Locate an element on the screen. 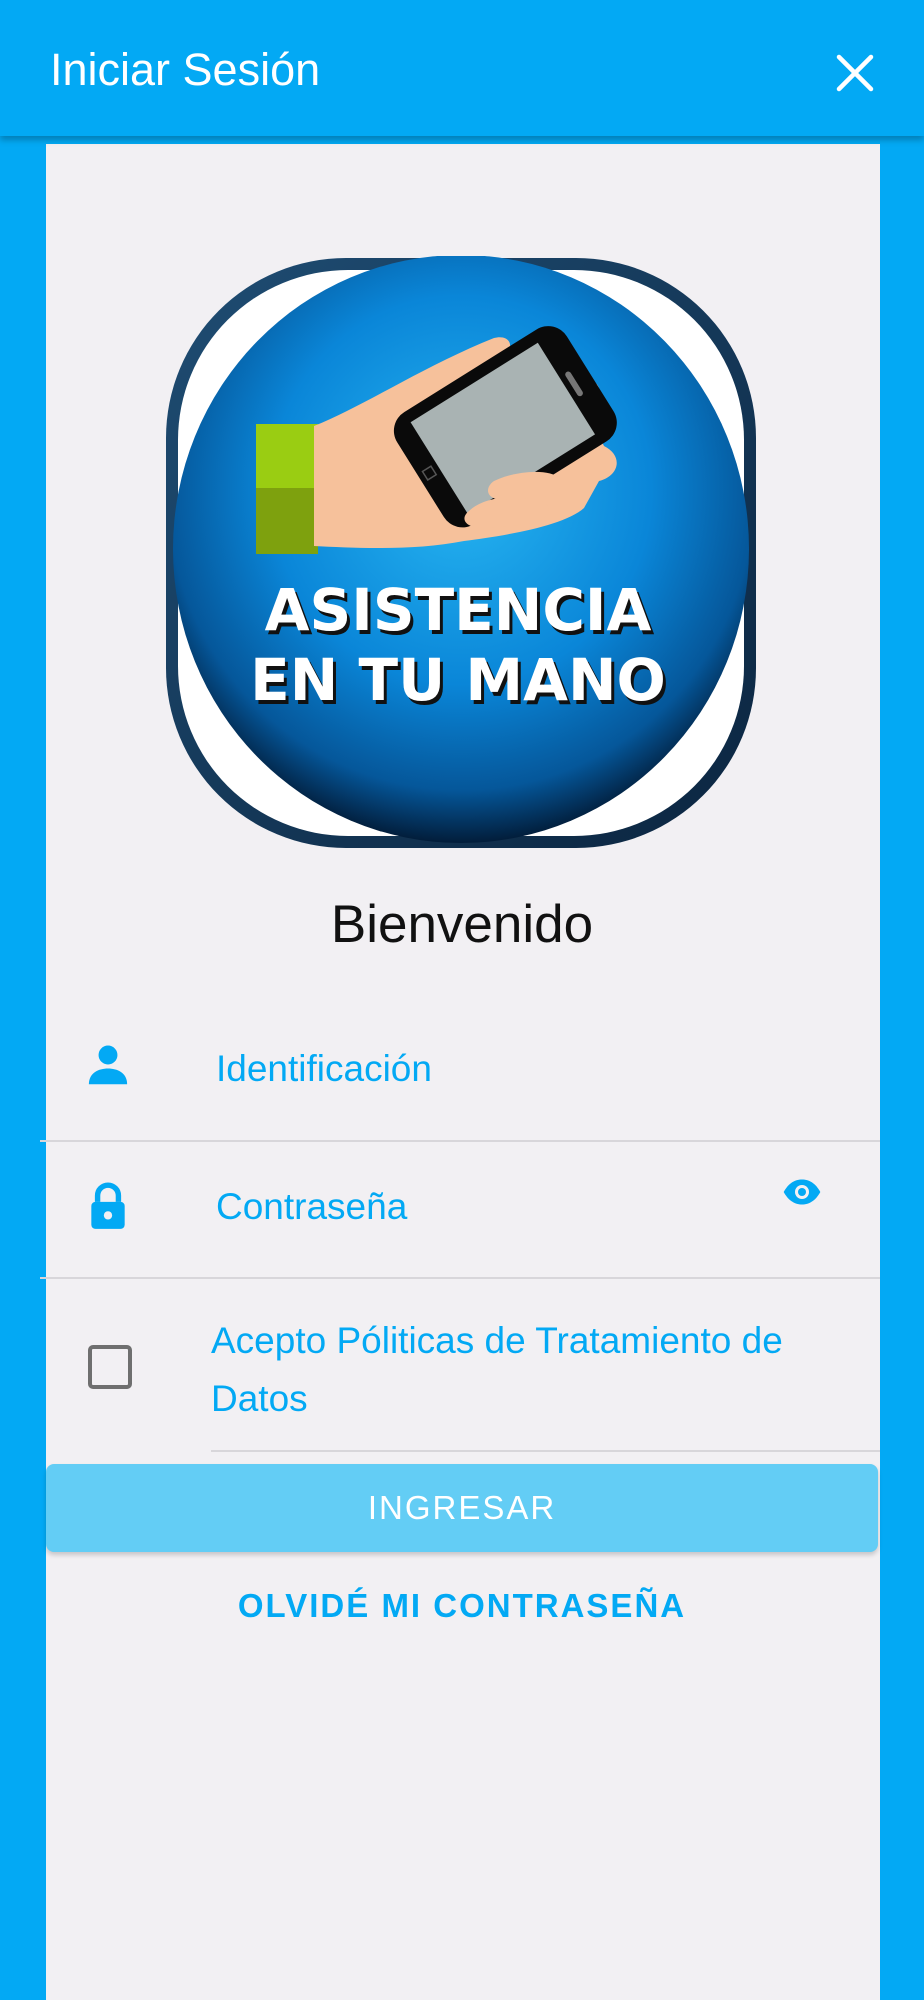 The height and width of the screenshot is (2000, 924). frame-left is located at coordinates (32, 1068).